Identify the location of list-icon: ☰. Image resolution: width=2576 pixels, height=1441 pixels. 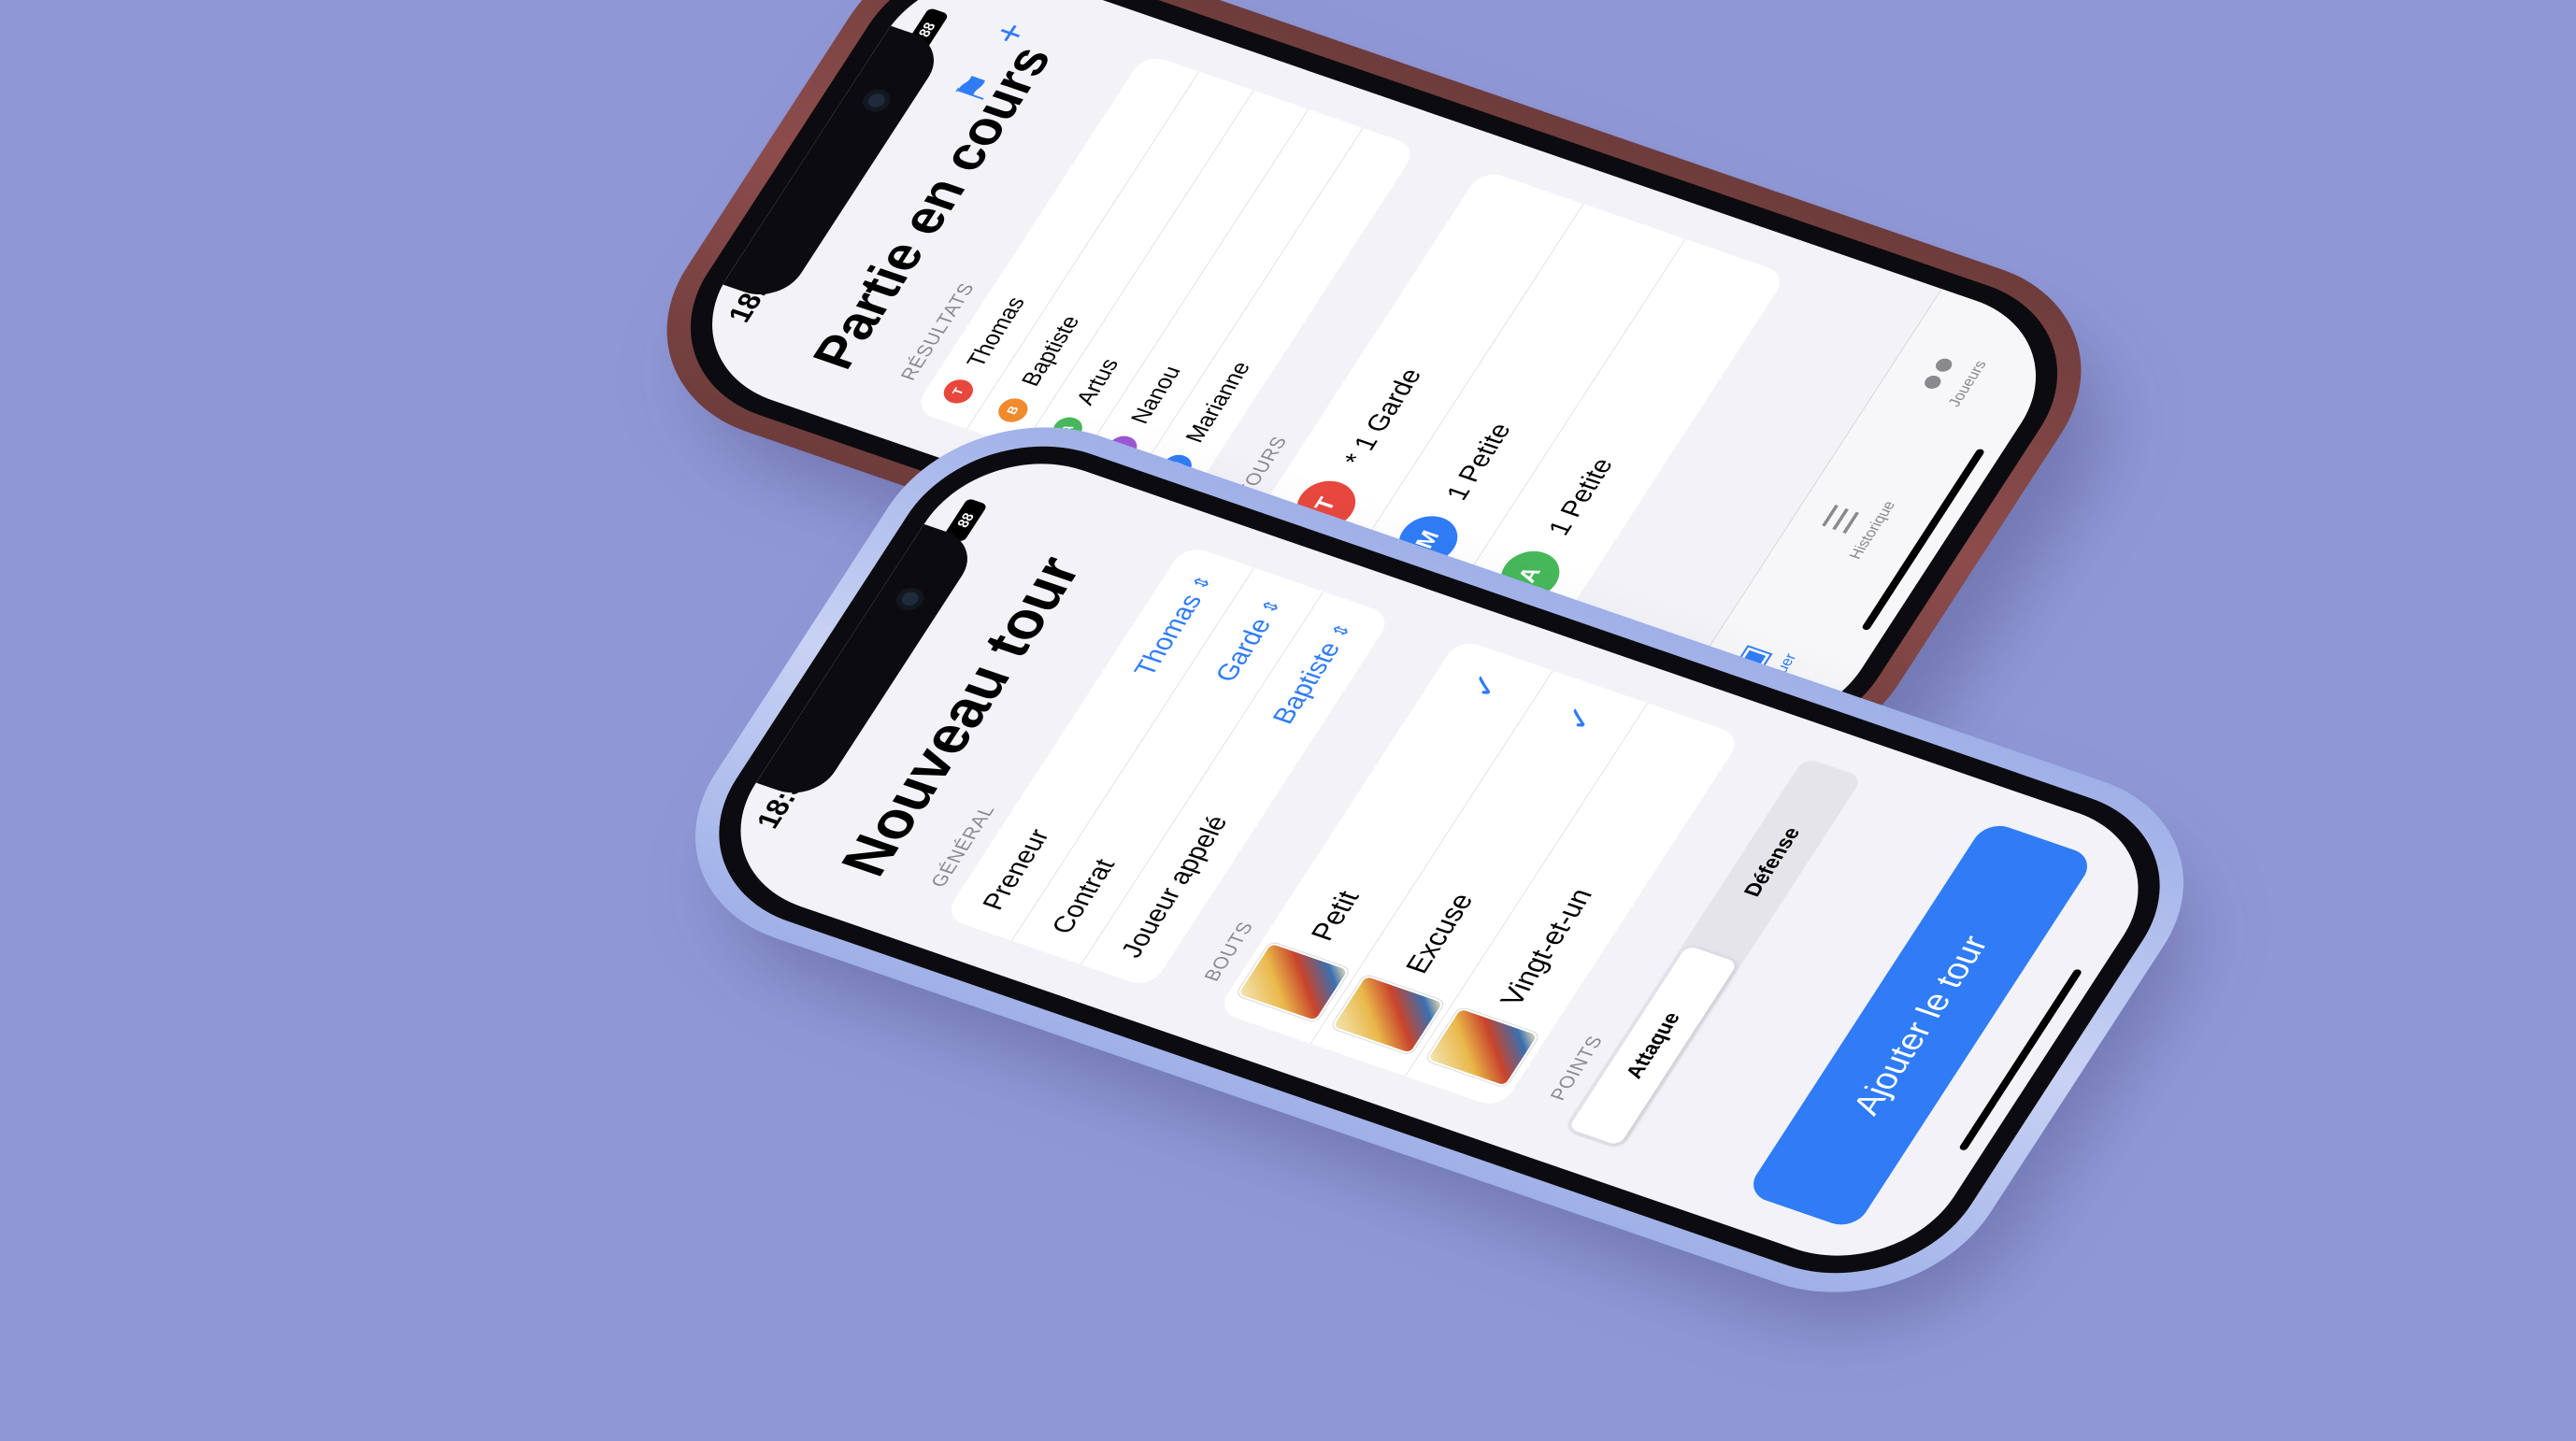
(1840, 519).